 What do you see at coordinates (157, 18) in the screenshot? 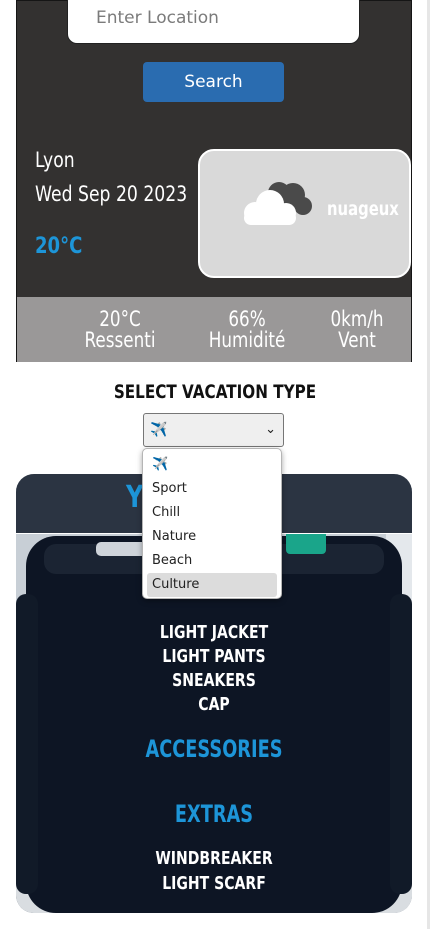
I see `location-placeholder: Enter Location` at bounding box center [157, 18].